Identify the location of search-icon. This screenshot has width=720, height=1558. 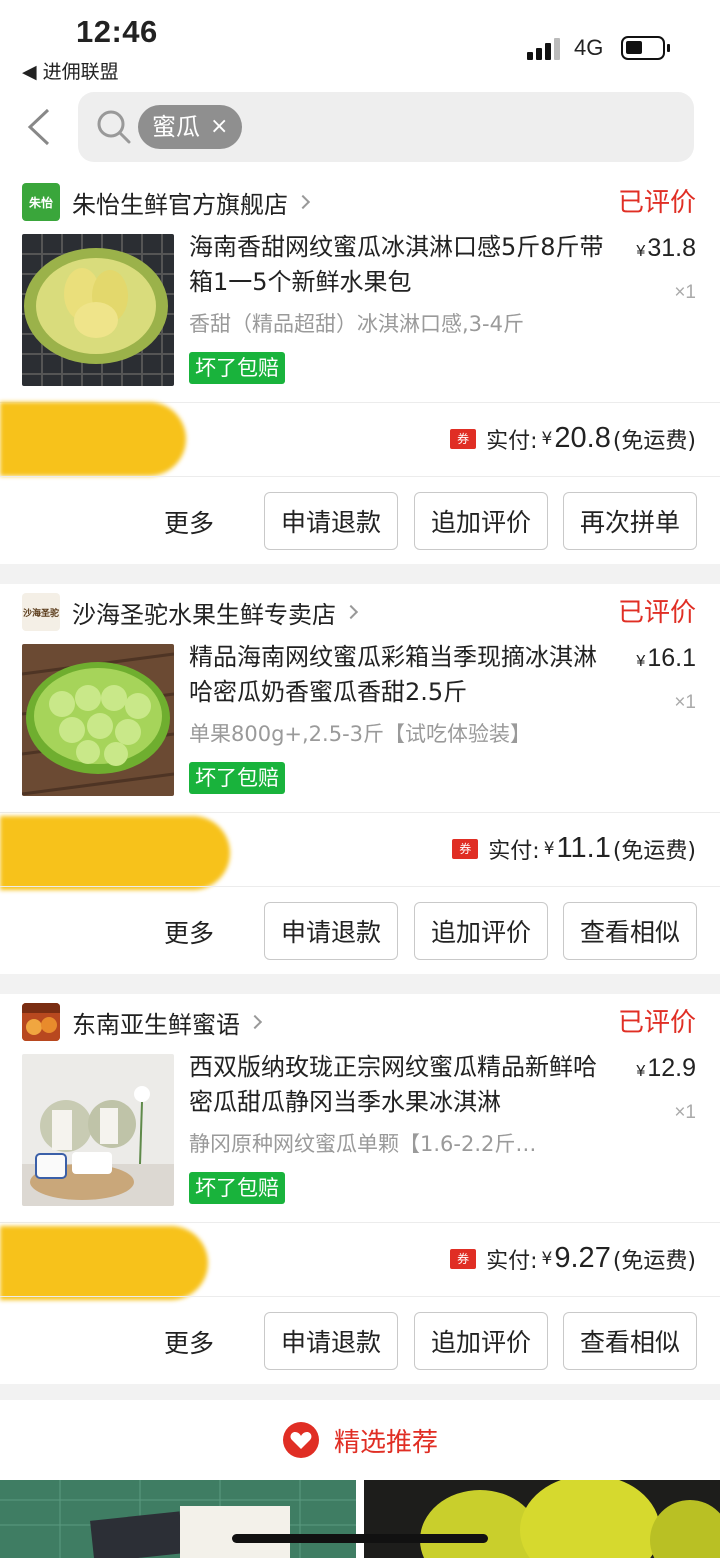
(114, 127).